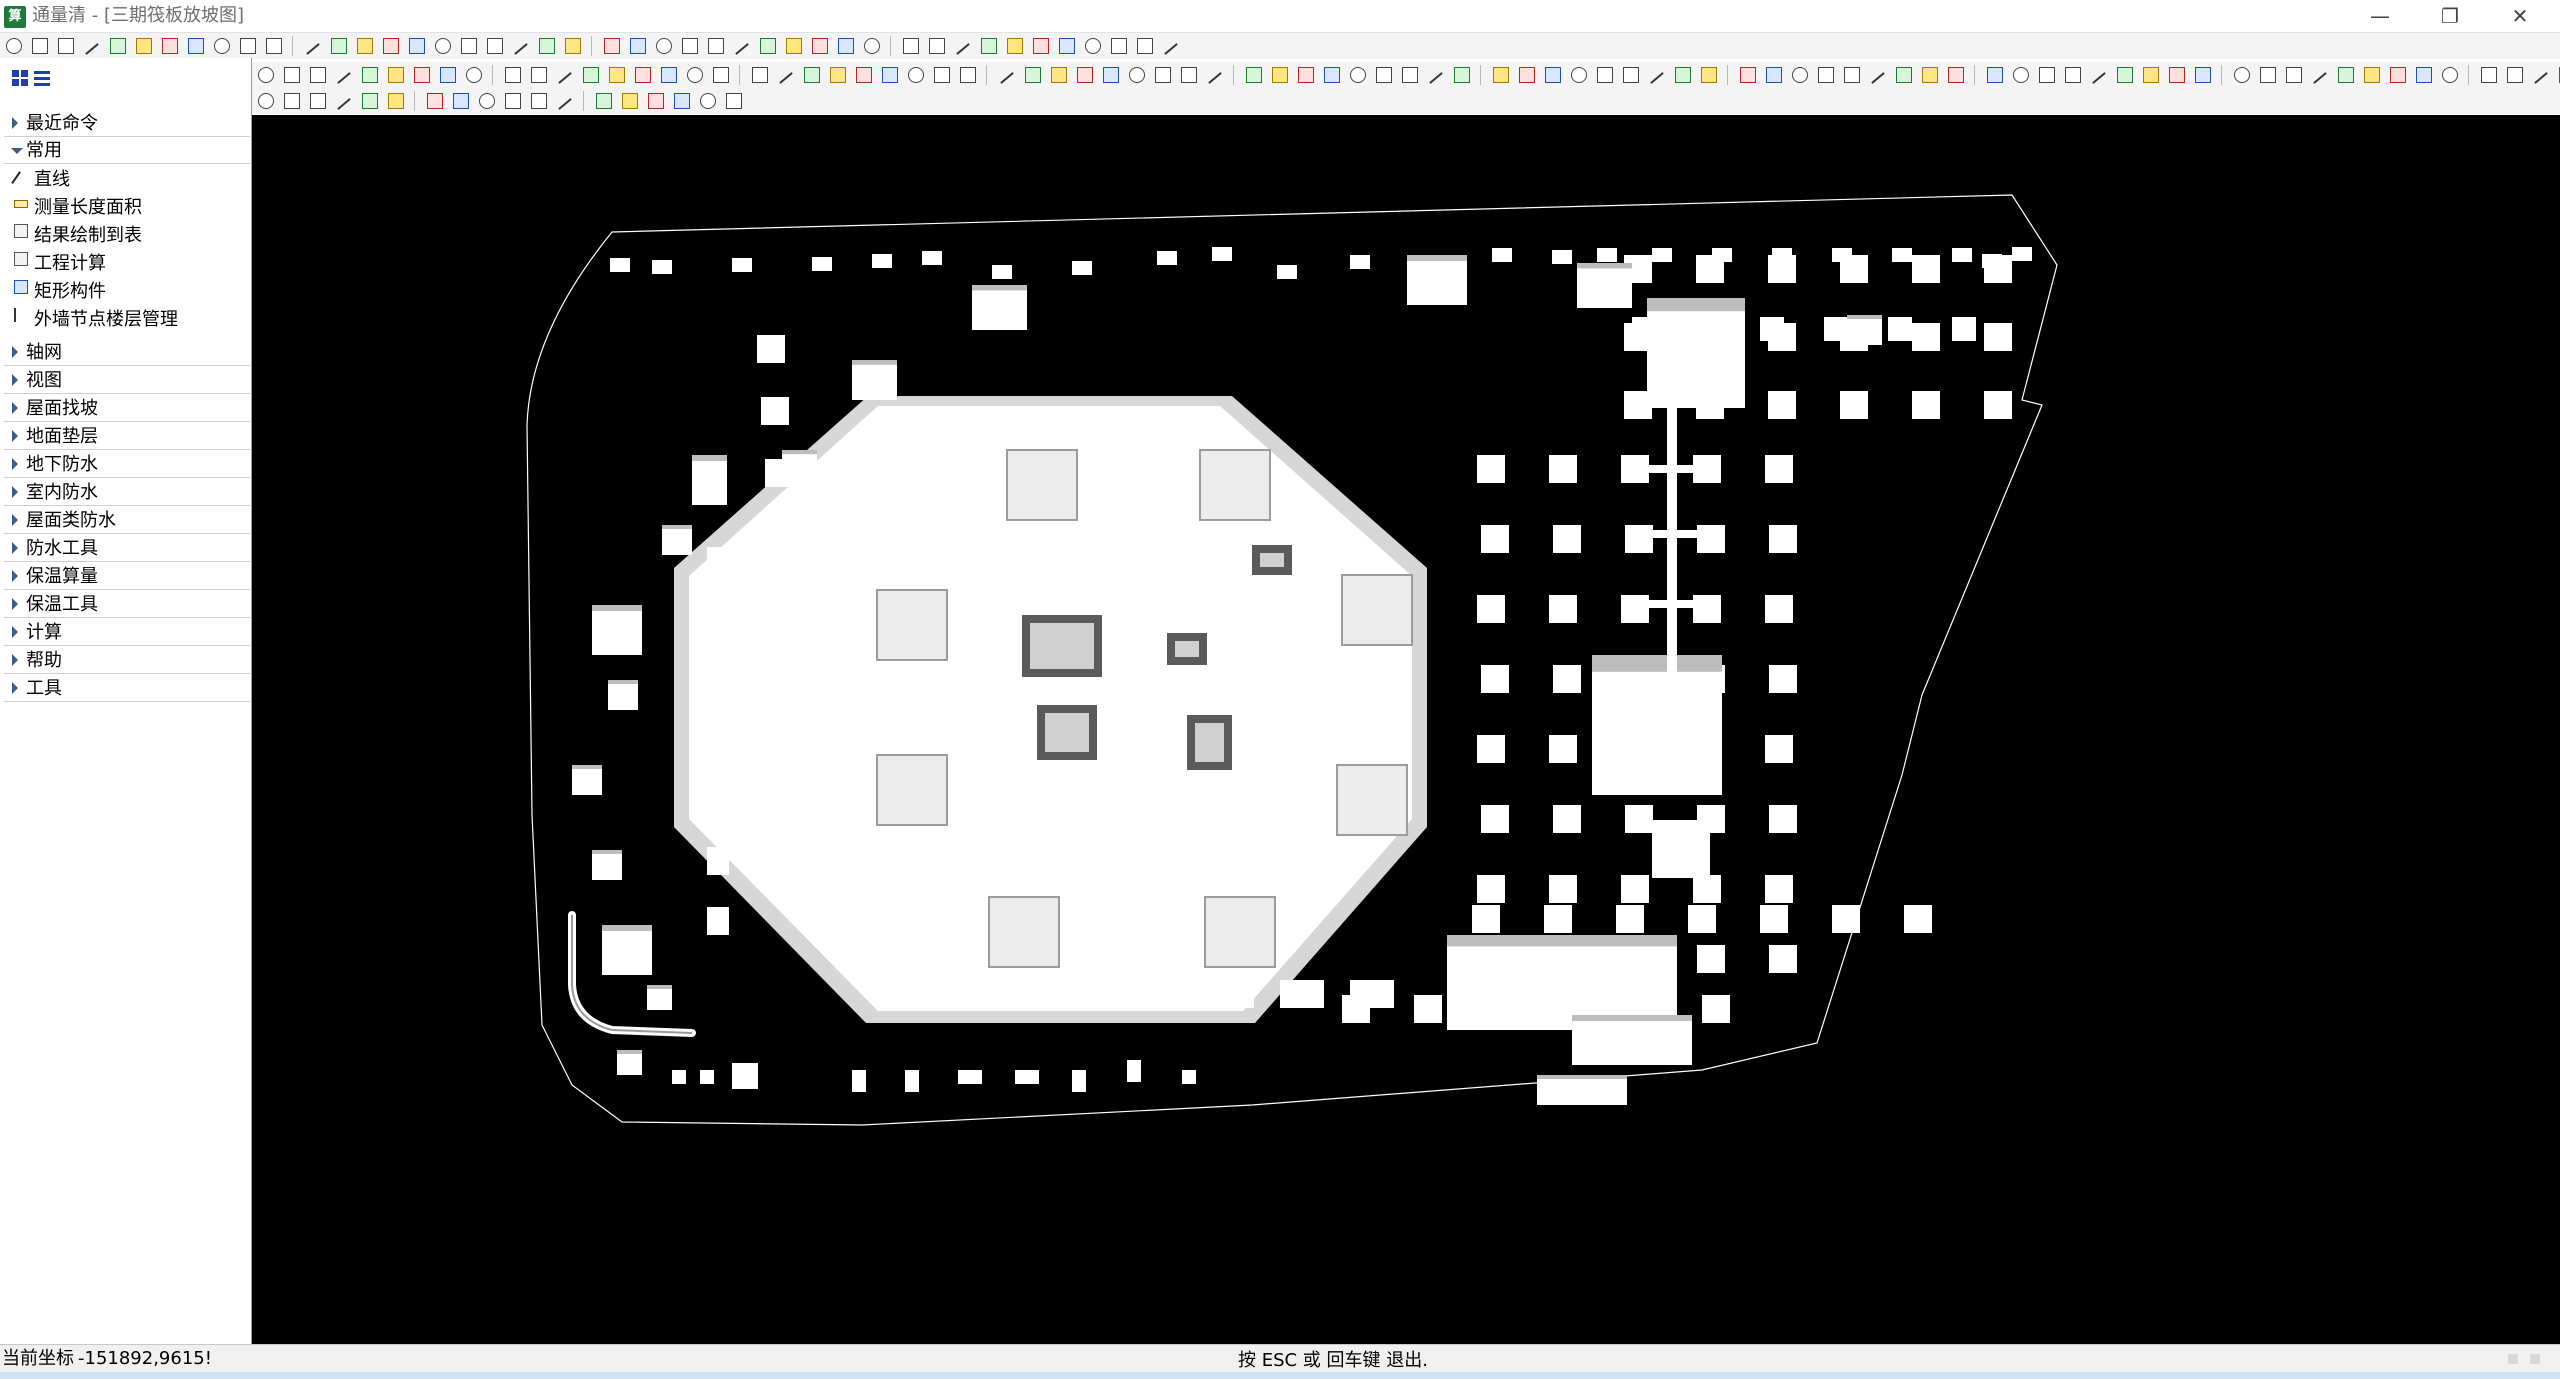 This screenshot has height=1379, width=2560. What do you see at coordinates (130, 234) in the screenshot?
I see `command-result-table: 结果绘制到表` at bounding box center [130, 234].